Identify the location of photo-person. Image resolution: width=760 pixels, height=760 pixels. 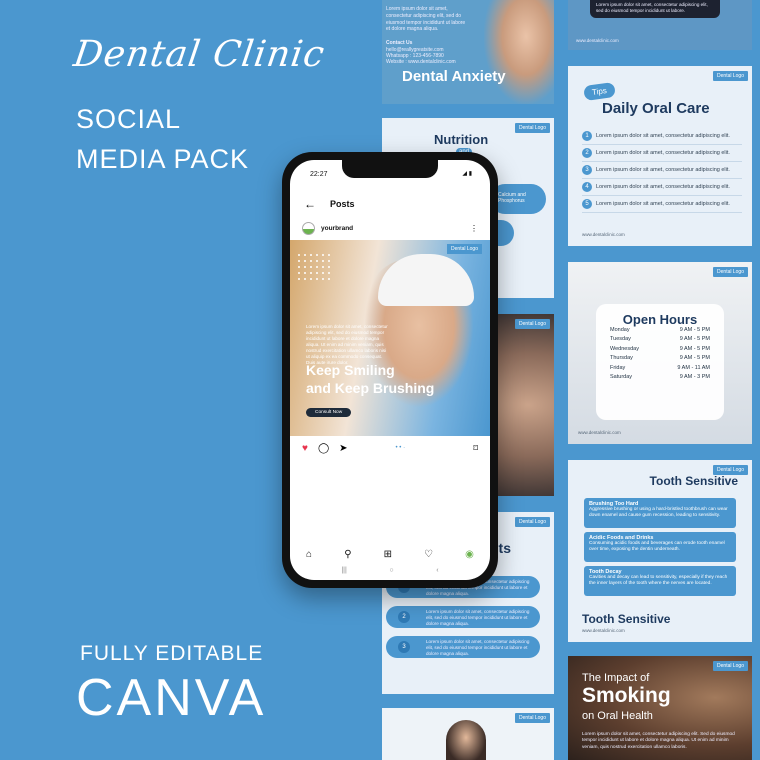
(519, 52).